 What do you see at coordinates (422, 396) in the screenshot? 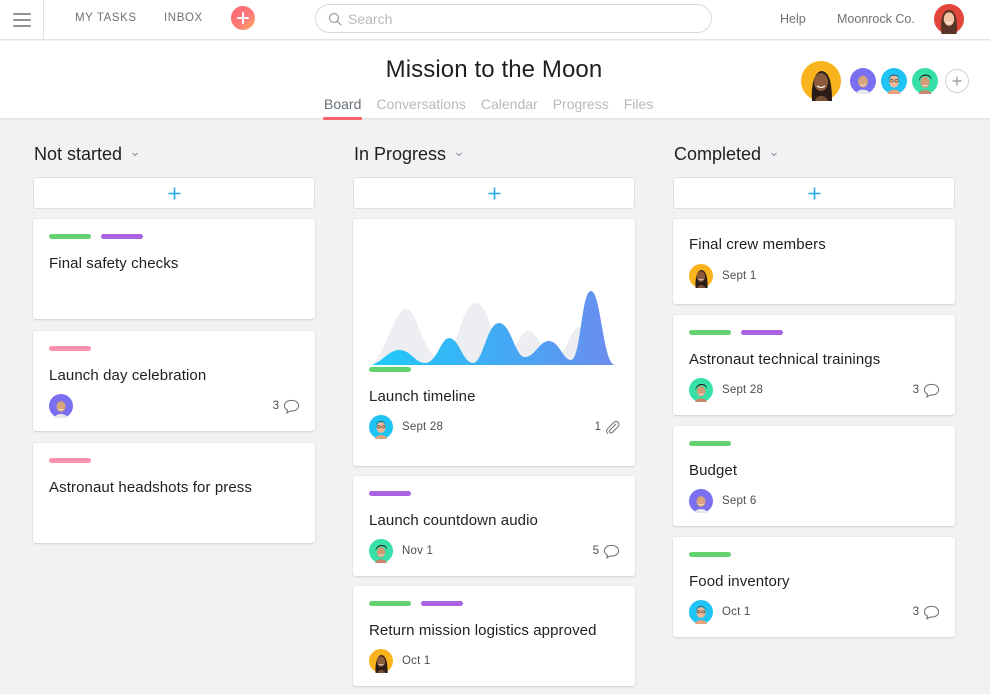
I see `card-title: Launch timeline` at bounding box center [422, 396].